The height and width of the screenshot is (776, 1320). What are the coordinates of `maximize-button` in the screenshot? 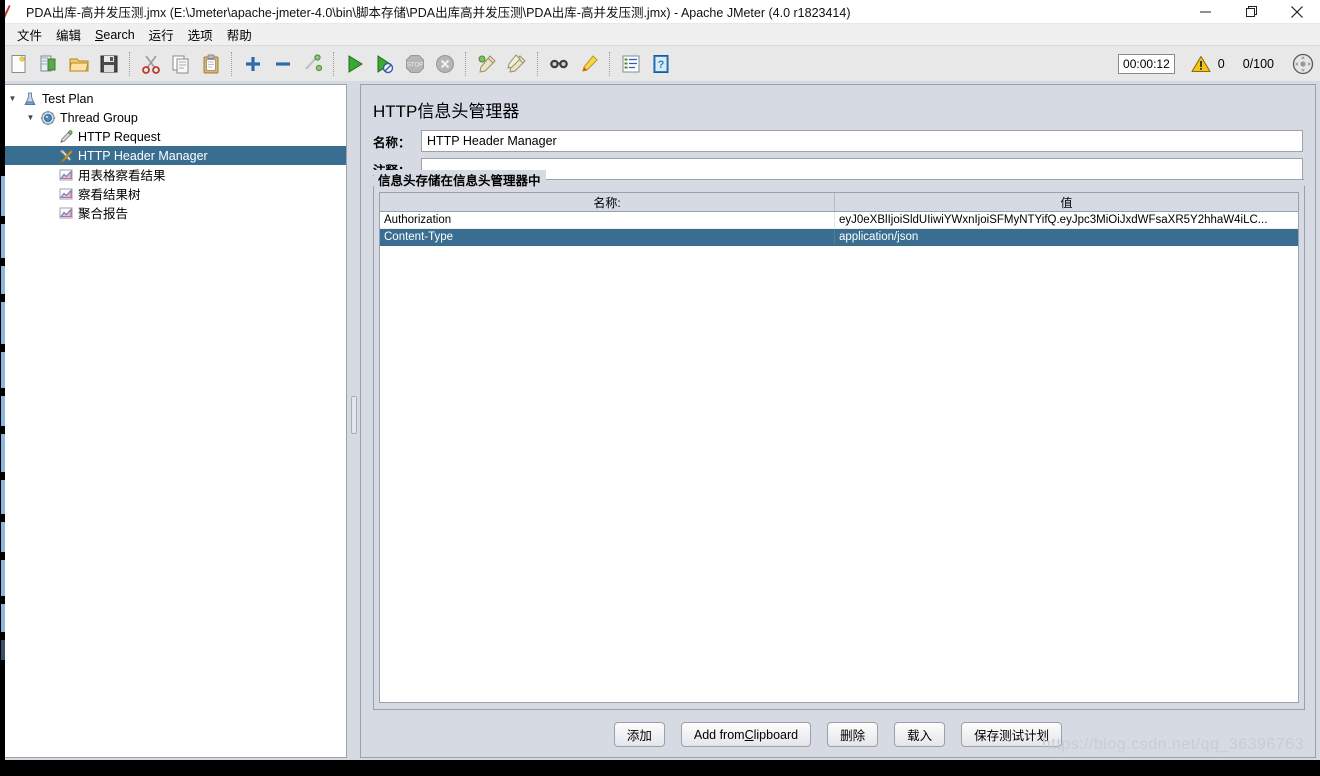 It's located at (1251, 11).